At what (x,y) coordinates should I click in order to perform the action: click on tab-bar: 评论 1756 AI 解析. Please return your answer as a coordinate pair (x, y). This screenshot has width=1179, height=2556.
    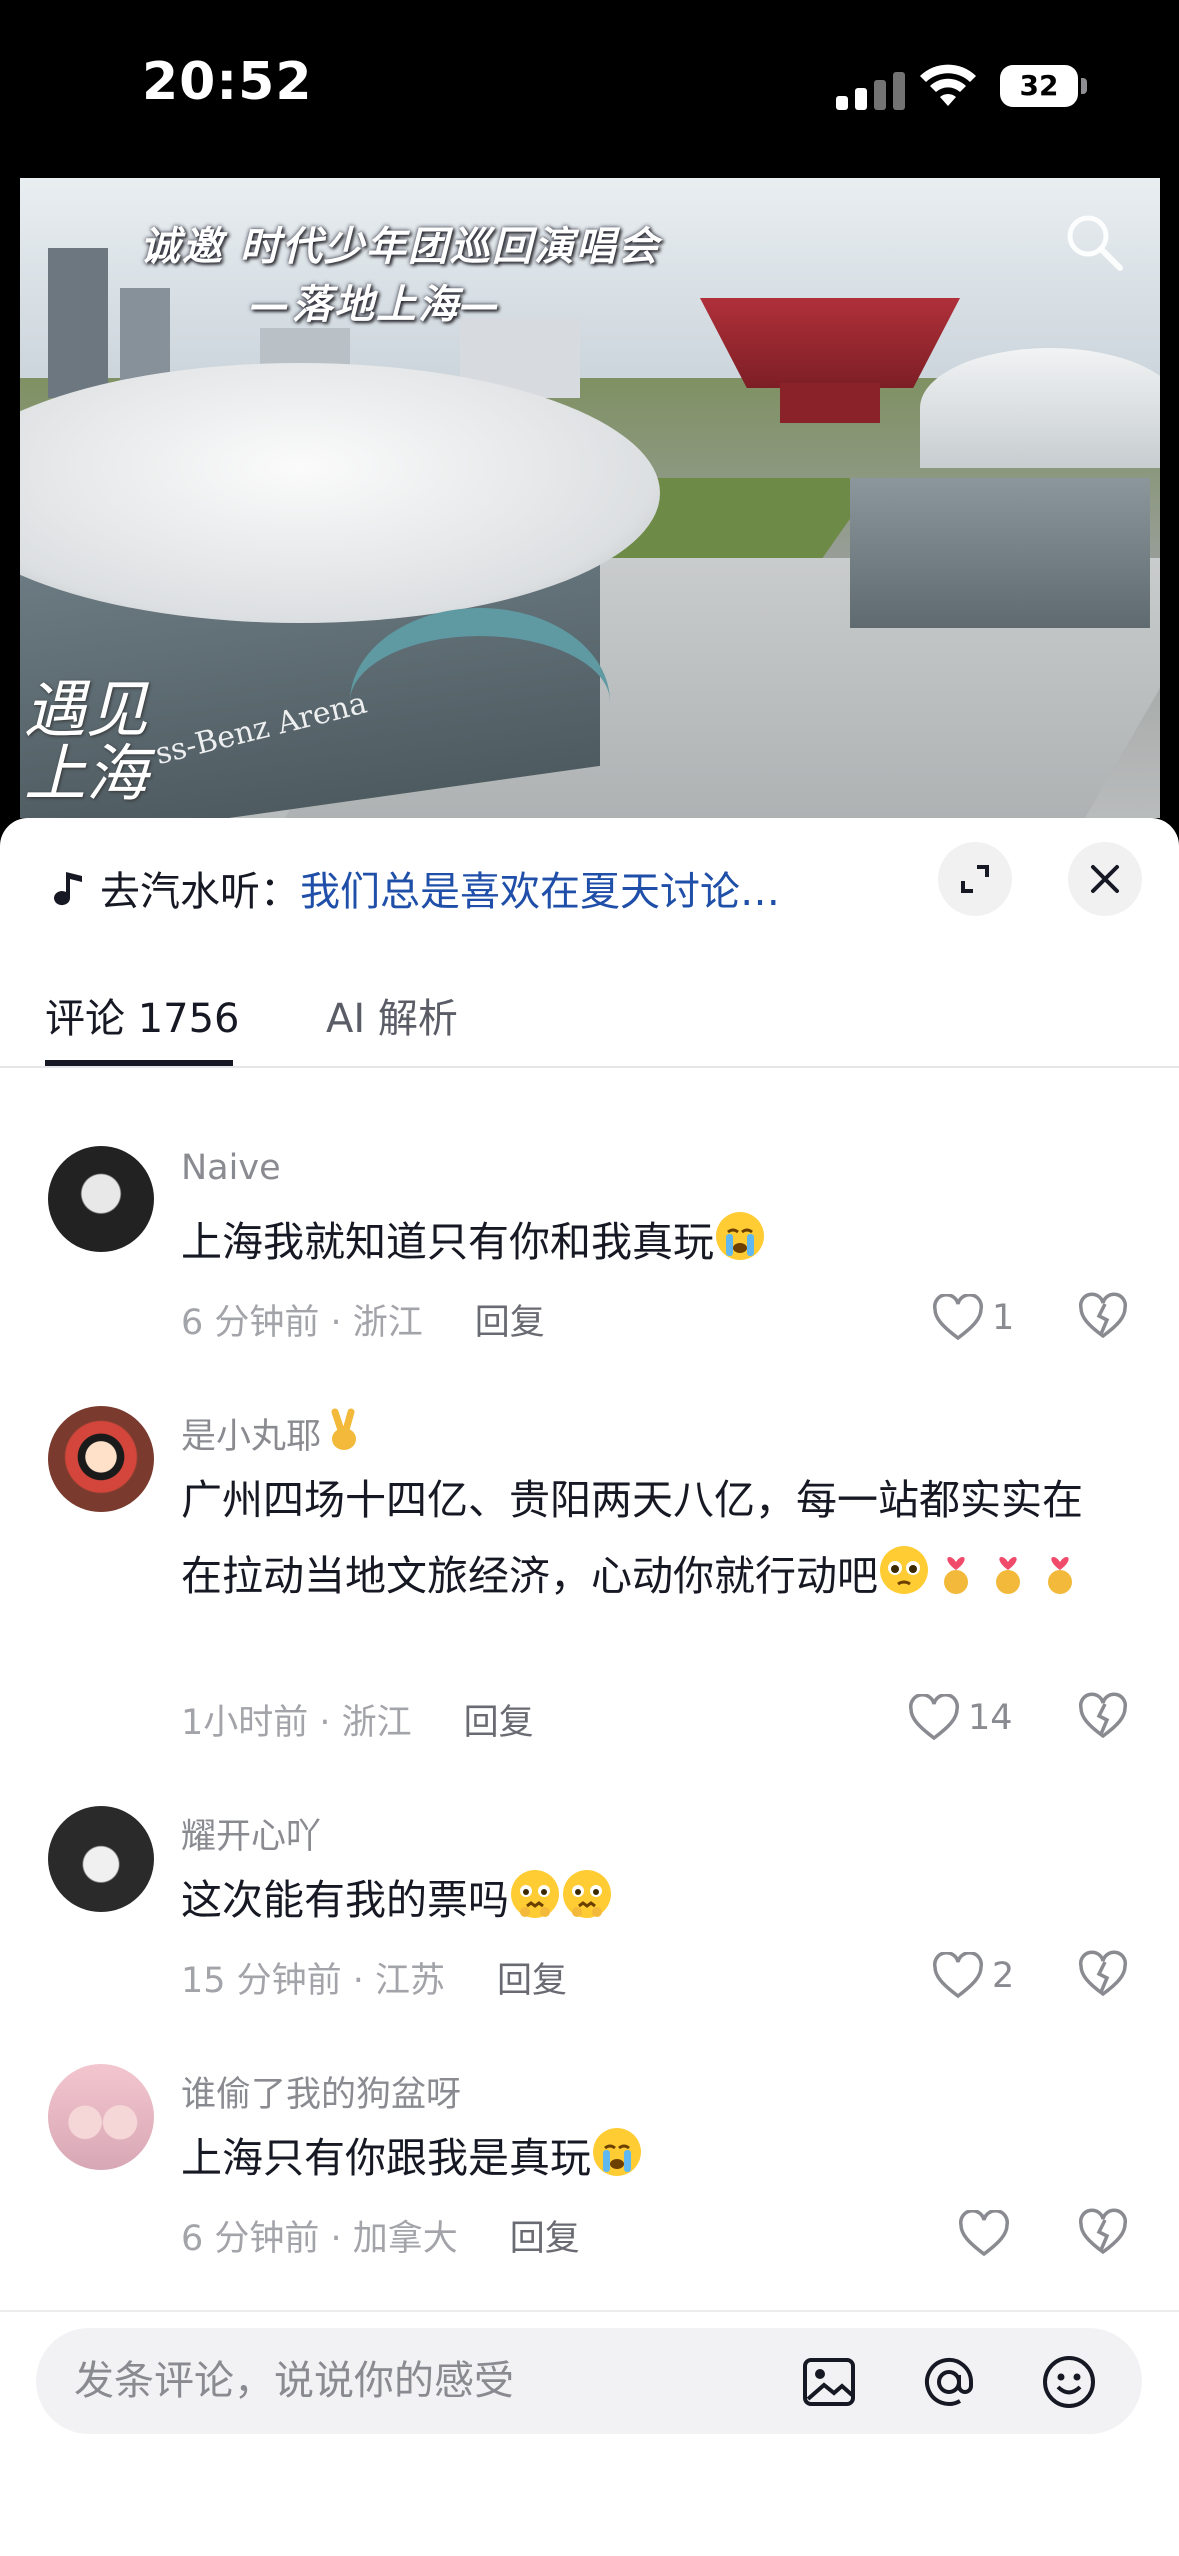
    Looking at the image, I should click on (589, 1018).